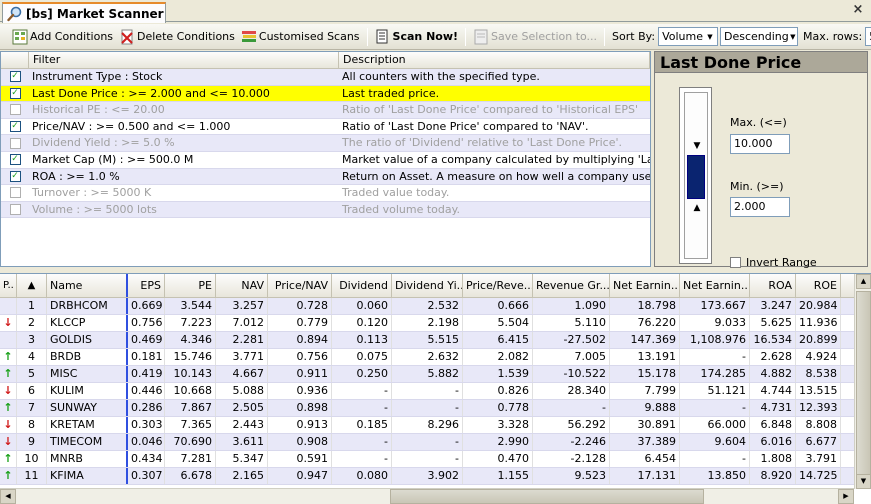  Describe the element at coordinates (758, 36) in the screenshot. I see `sort-order-select: Descending ▼` at that location.